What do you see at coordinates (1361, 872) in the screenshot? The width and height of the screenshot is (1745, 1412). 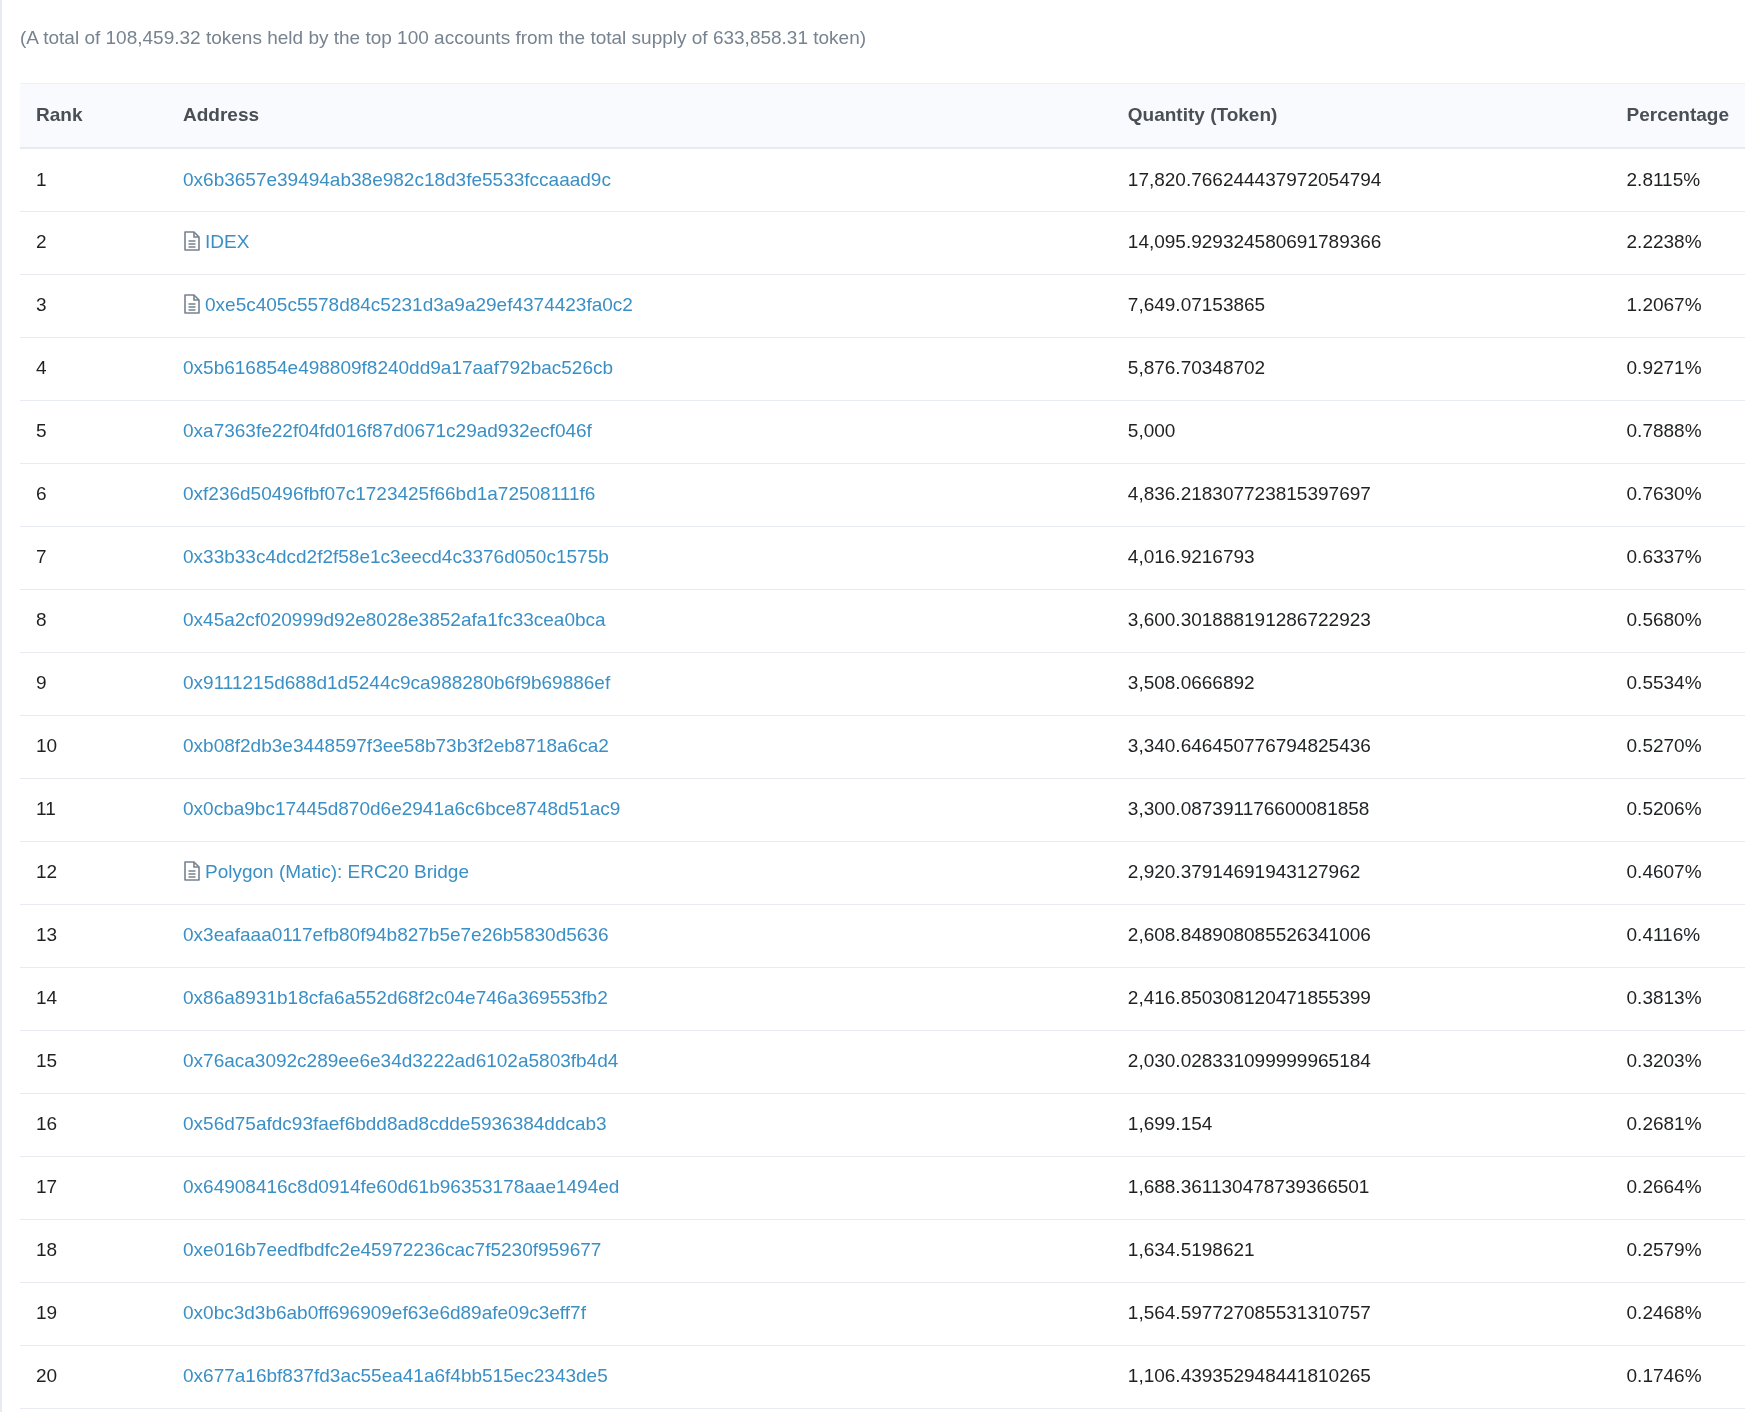 I see `quantity-cell: 2,920.37914691943127962` at bounding box center [1361, 872].